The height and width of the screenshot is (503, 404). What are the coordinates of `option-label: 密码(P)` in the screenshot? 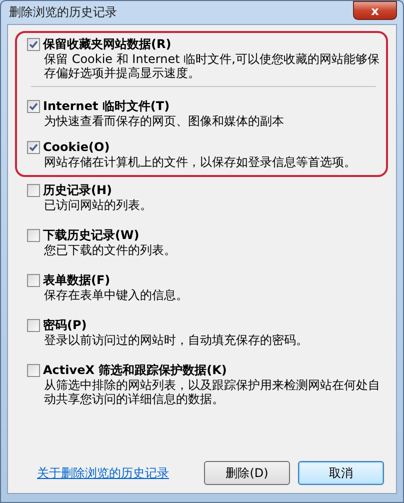 It's located at (65, 325).